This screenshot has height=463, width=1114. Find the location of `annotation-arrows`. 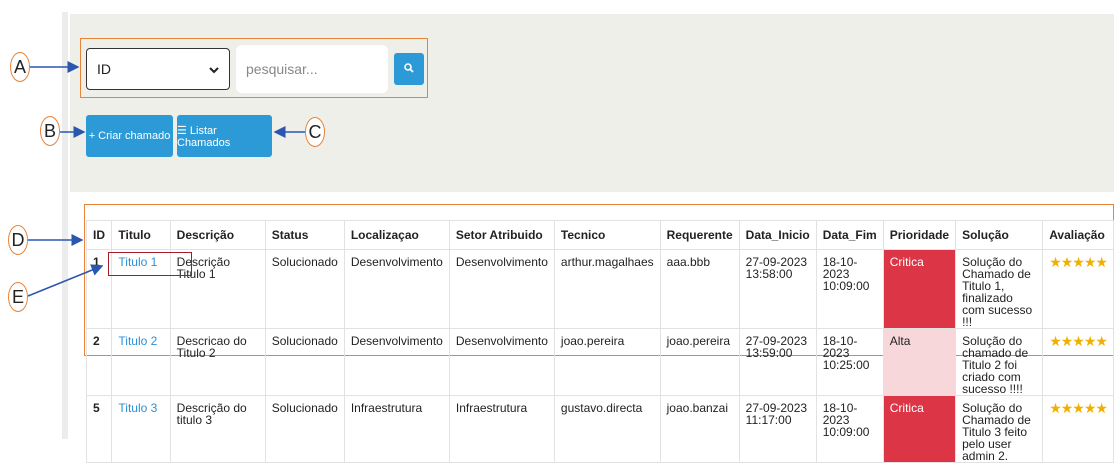

annotation-arrows is located at coordinates (166, 179).